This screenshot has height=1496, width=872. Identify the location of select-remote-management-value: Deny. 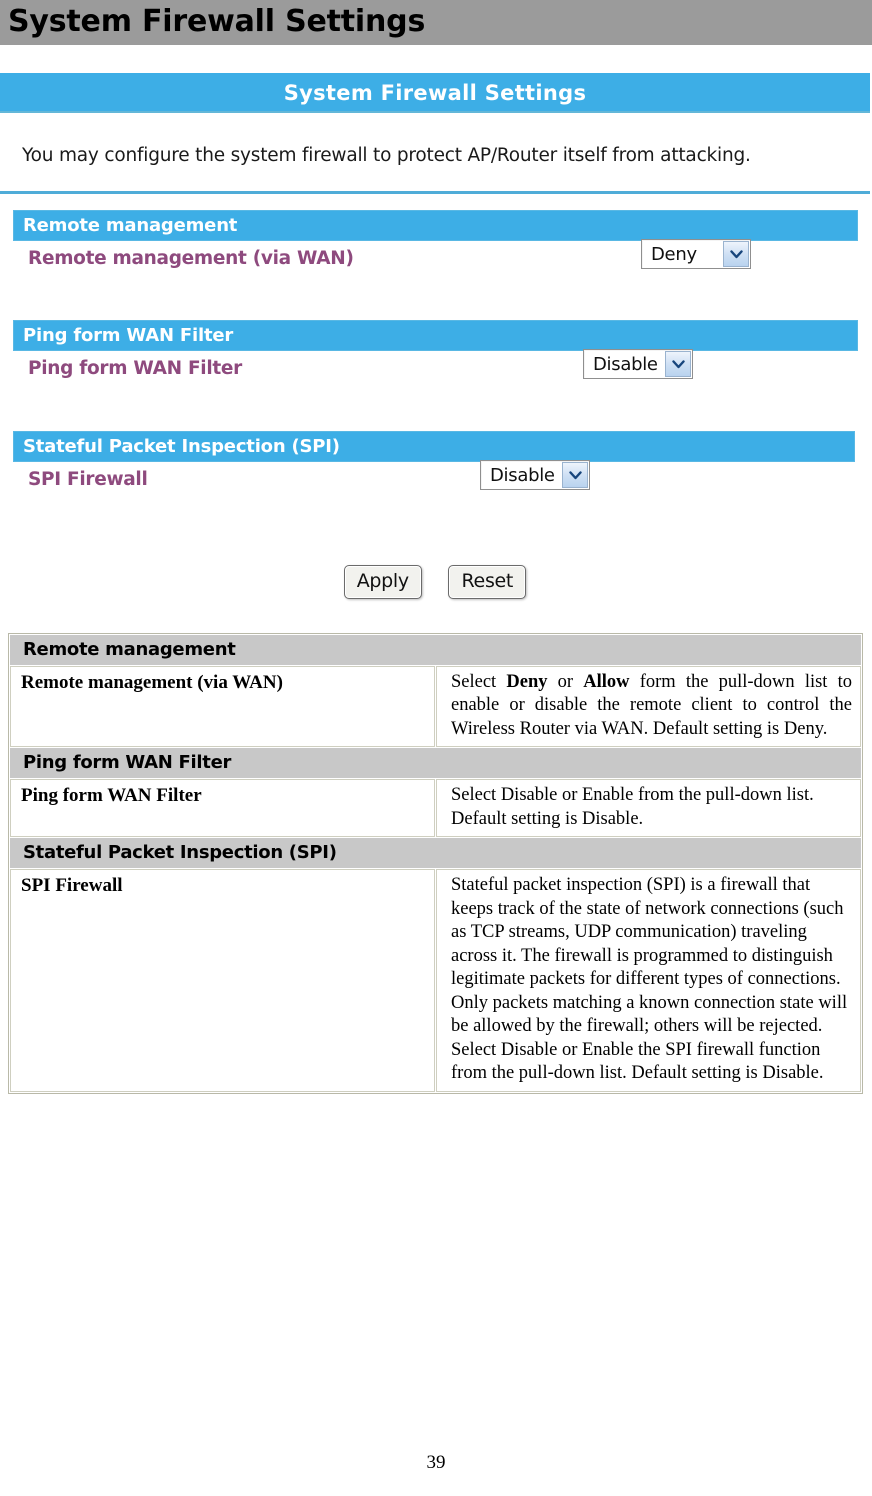
(674, 254).